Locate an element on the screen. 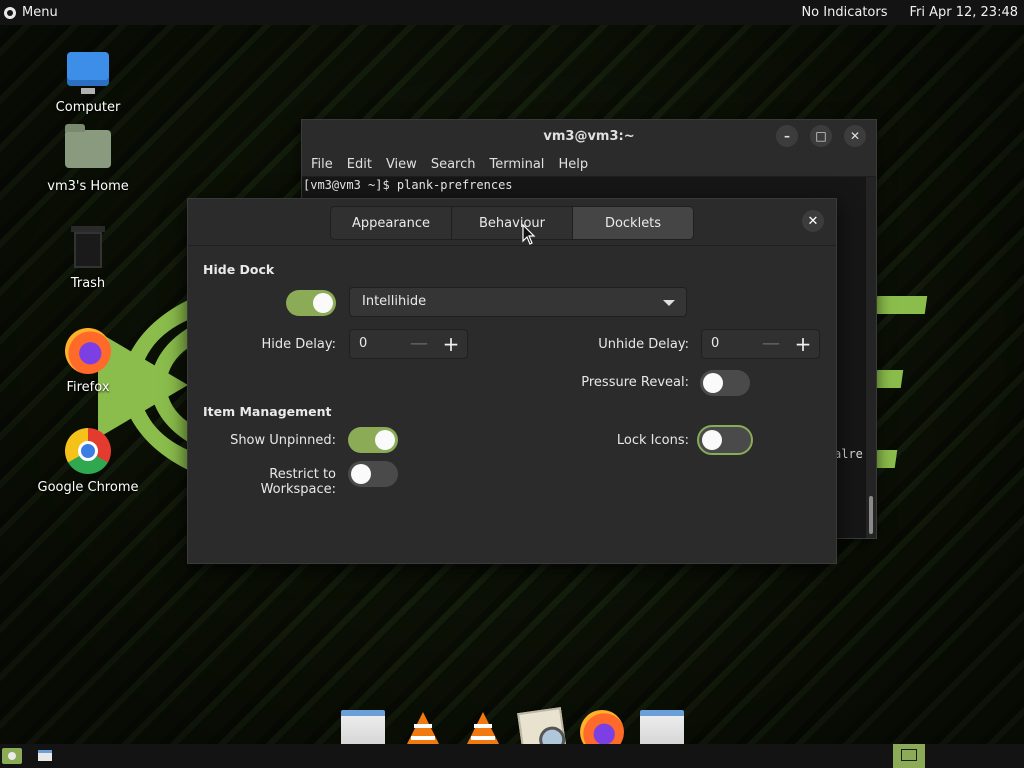 This screenshot has width=1024, height=768. tab-appearance: Appearance is located at coordinates (391, 223).